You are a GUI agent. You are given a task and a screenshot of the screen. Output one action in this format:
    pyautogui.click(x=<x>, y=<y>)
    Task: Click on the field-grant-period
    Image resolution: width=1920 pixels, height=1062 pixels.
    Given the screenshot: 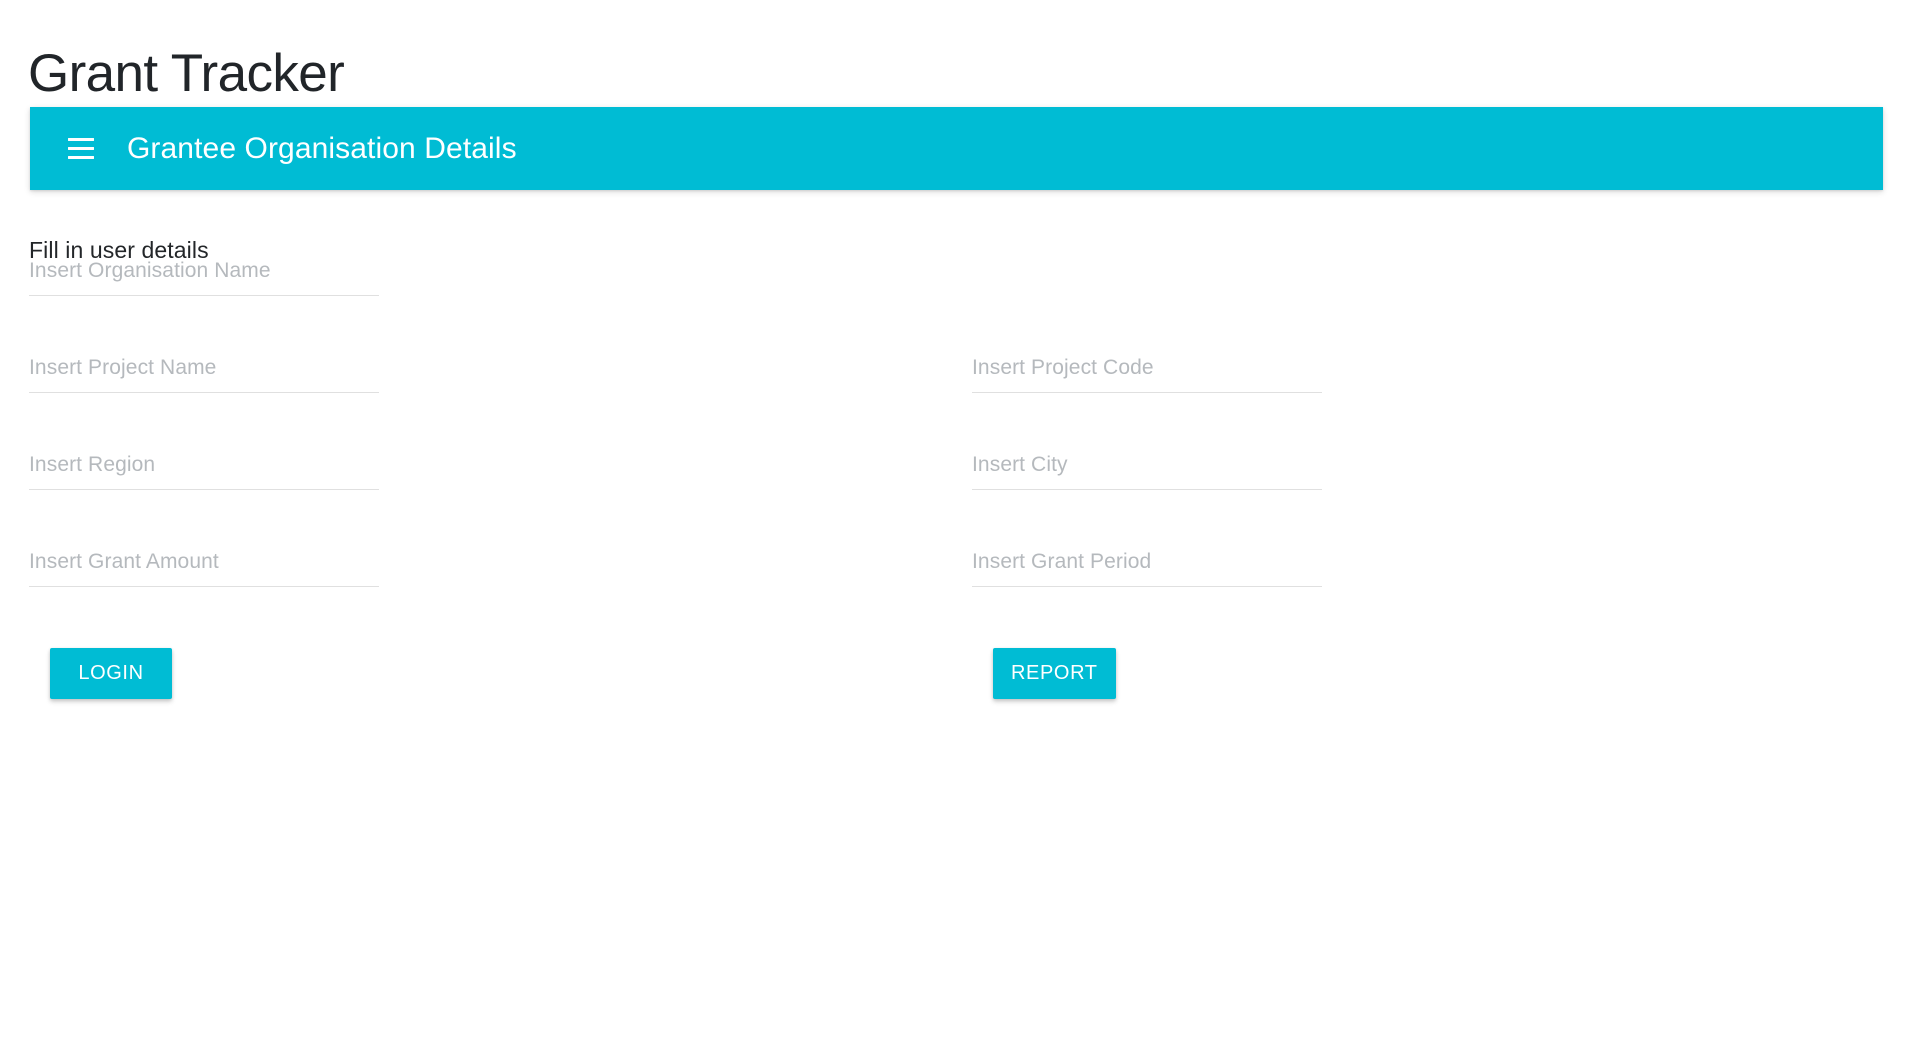 What is the action you would take?
    pyautogui.click(x=1147, y=571)
    